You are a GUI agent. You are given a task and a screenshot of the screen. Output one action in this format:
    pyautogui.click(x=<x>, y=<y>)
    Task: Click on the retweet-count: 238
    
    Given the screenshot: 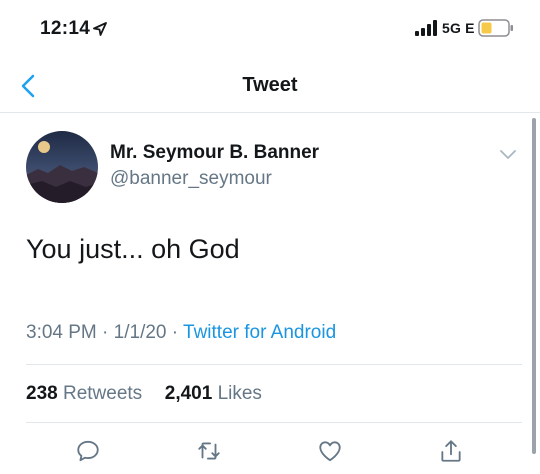 What is the action you would take?
    pyautogui.click(x=42, y=393)
    